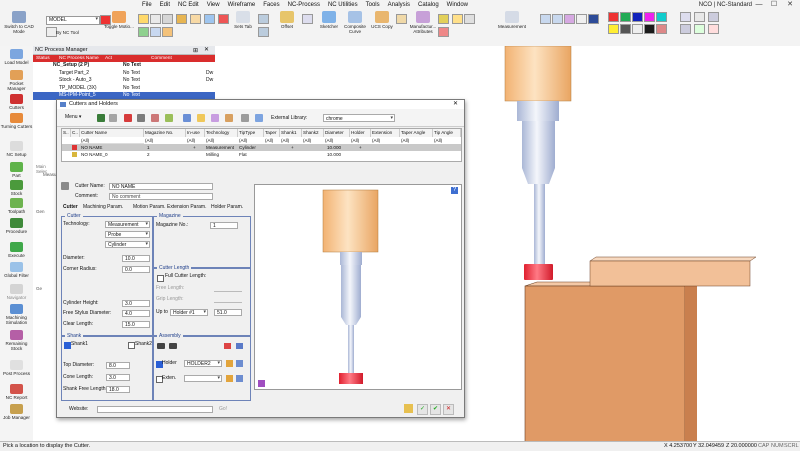 The height and width of the screenshot is (451, 800). I want to click on color-cyan-icon, so click(661, 17).